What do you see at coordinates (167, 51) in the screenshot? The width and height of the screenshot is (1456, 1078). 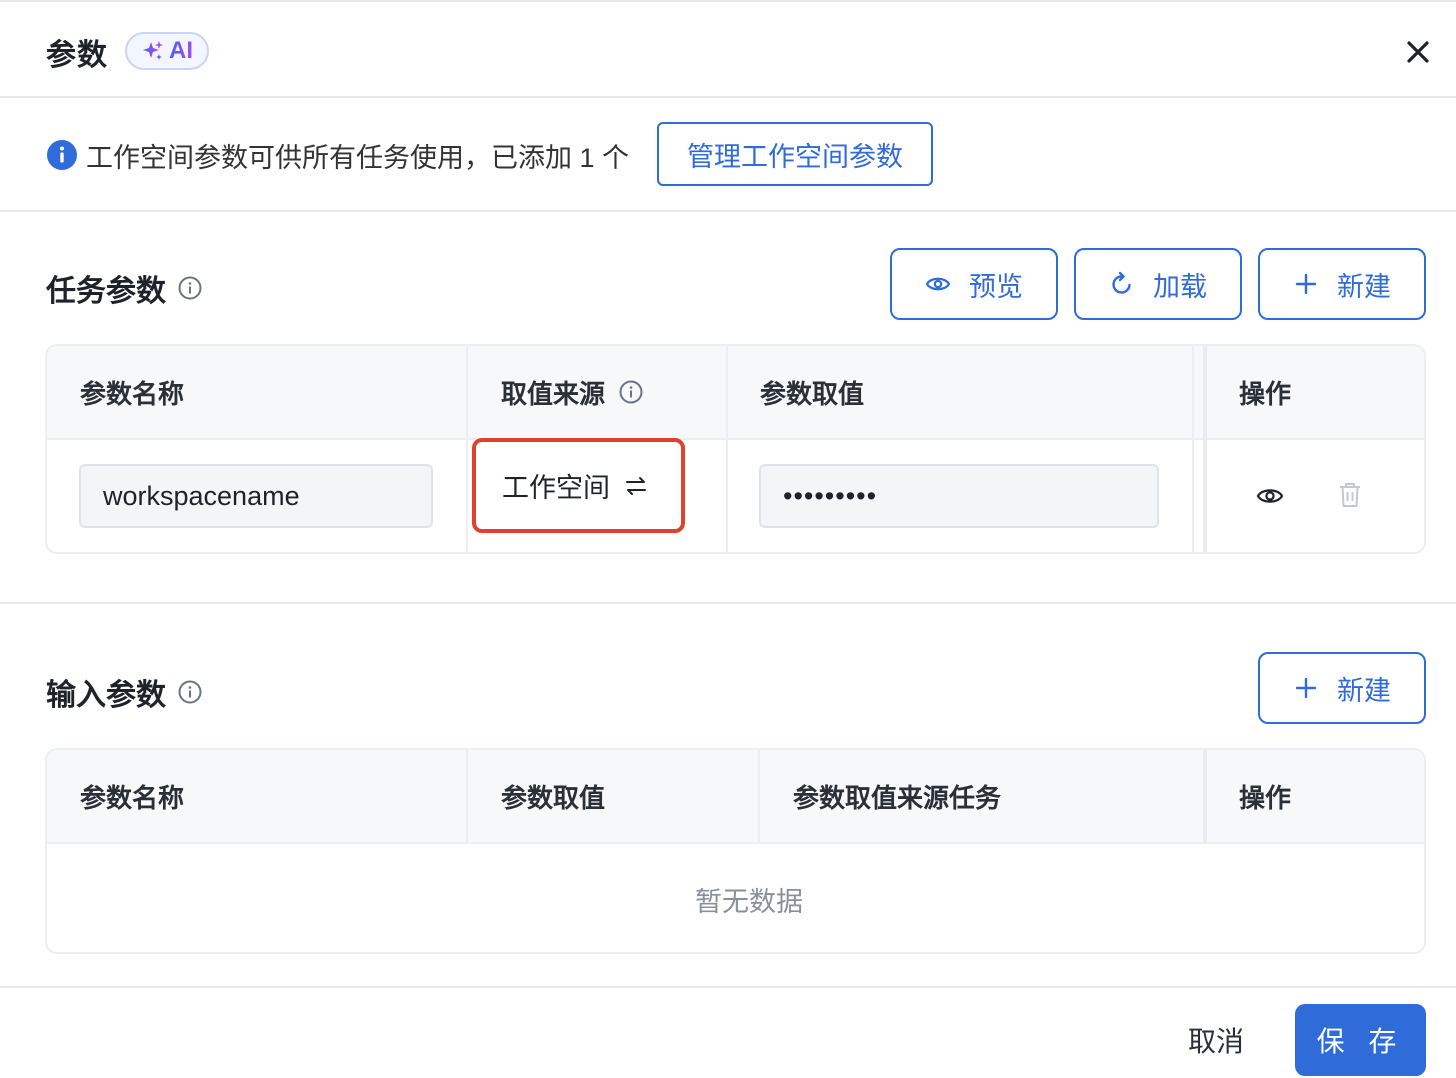 I see `ai-badge: AI` at bounding box center [167, 51].